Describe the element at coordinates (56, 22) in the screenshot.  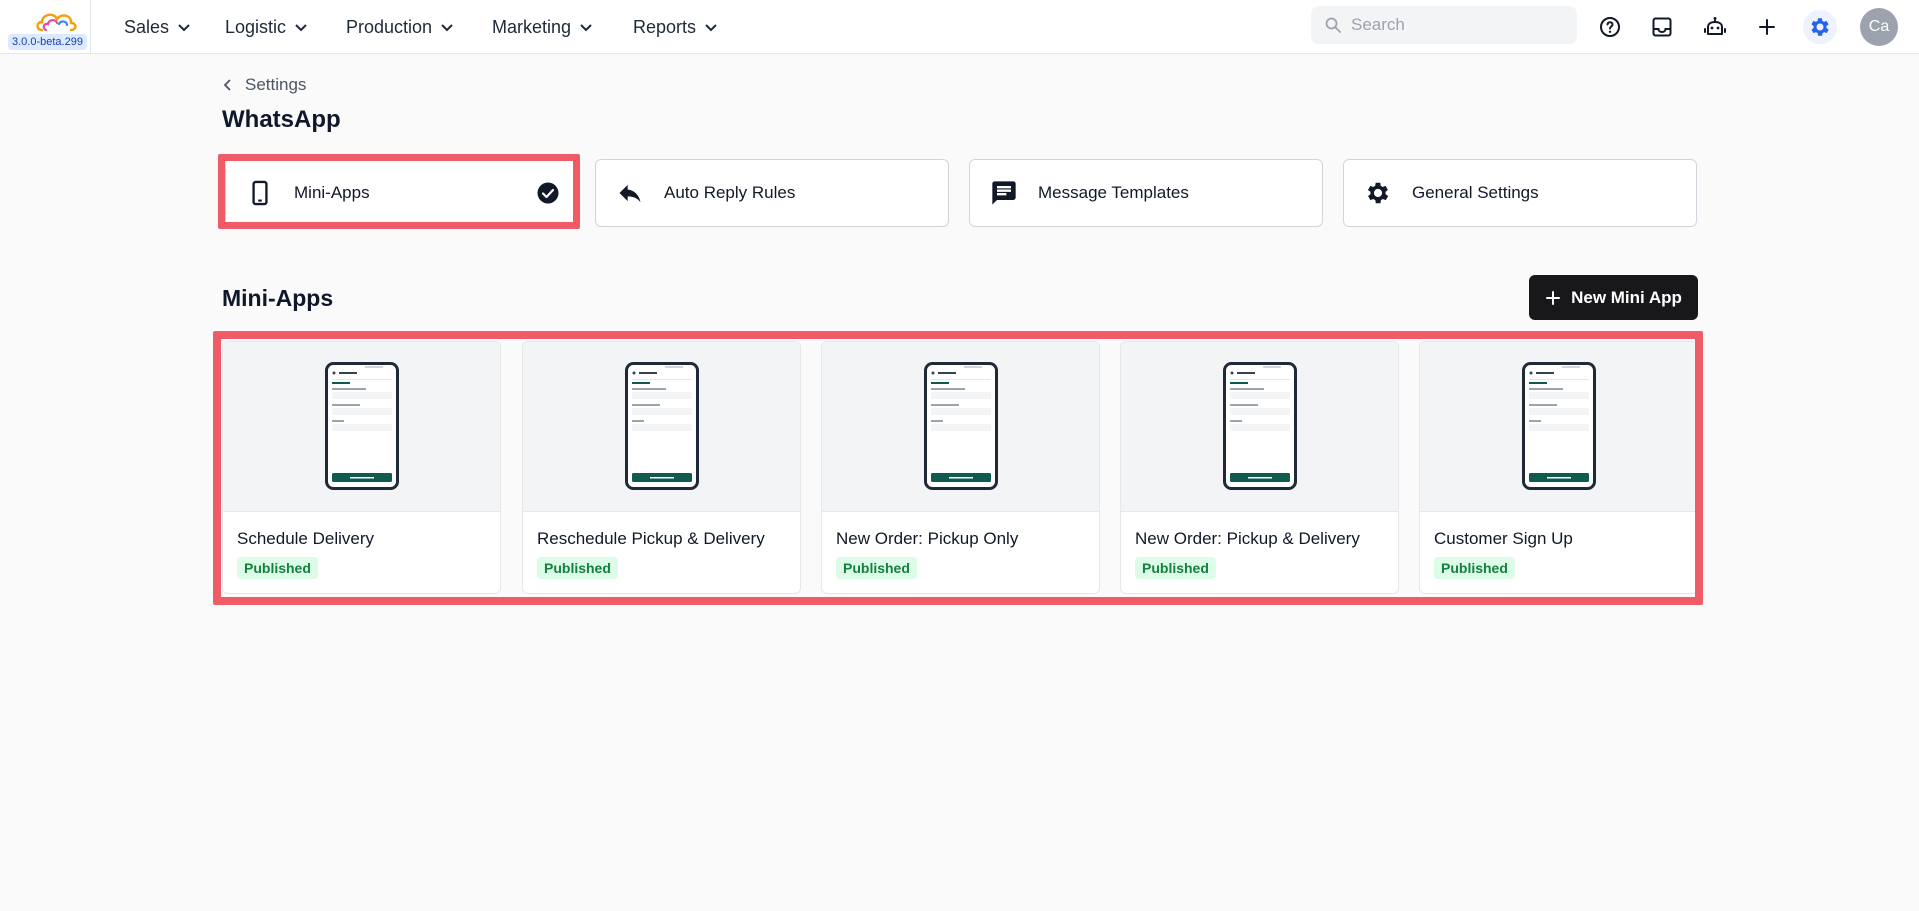
I see `cloud-logo-icon` at that location.